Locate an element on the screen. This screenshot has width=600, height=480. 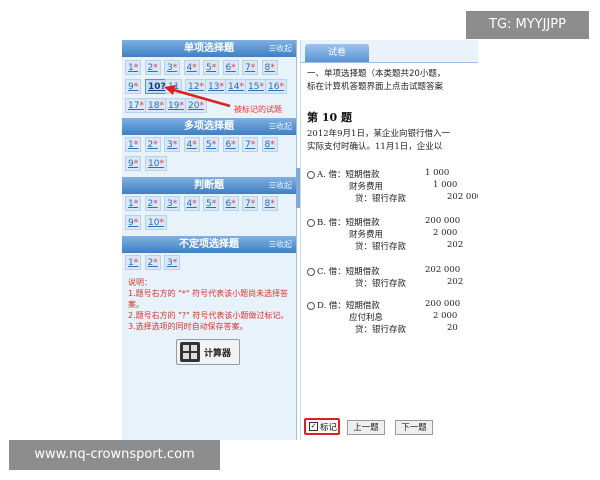
collapse-single-button: ☰收起 is located at coordinates (280, 48).